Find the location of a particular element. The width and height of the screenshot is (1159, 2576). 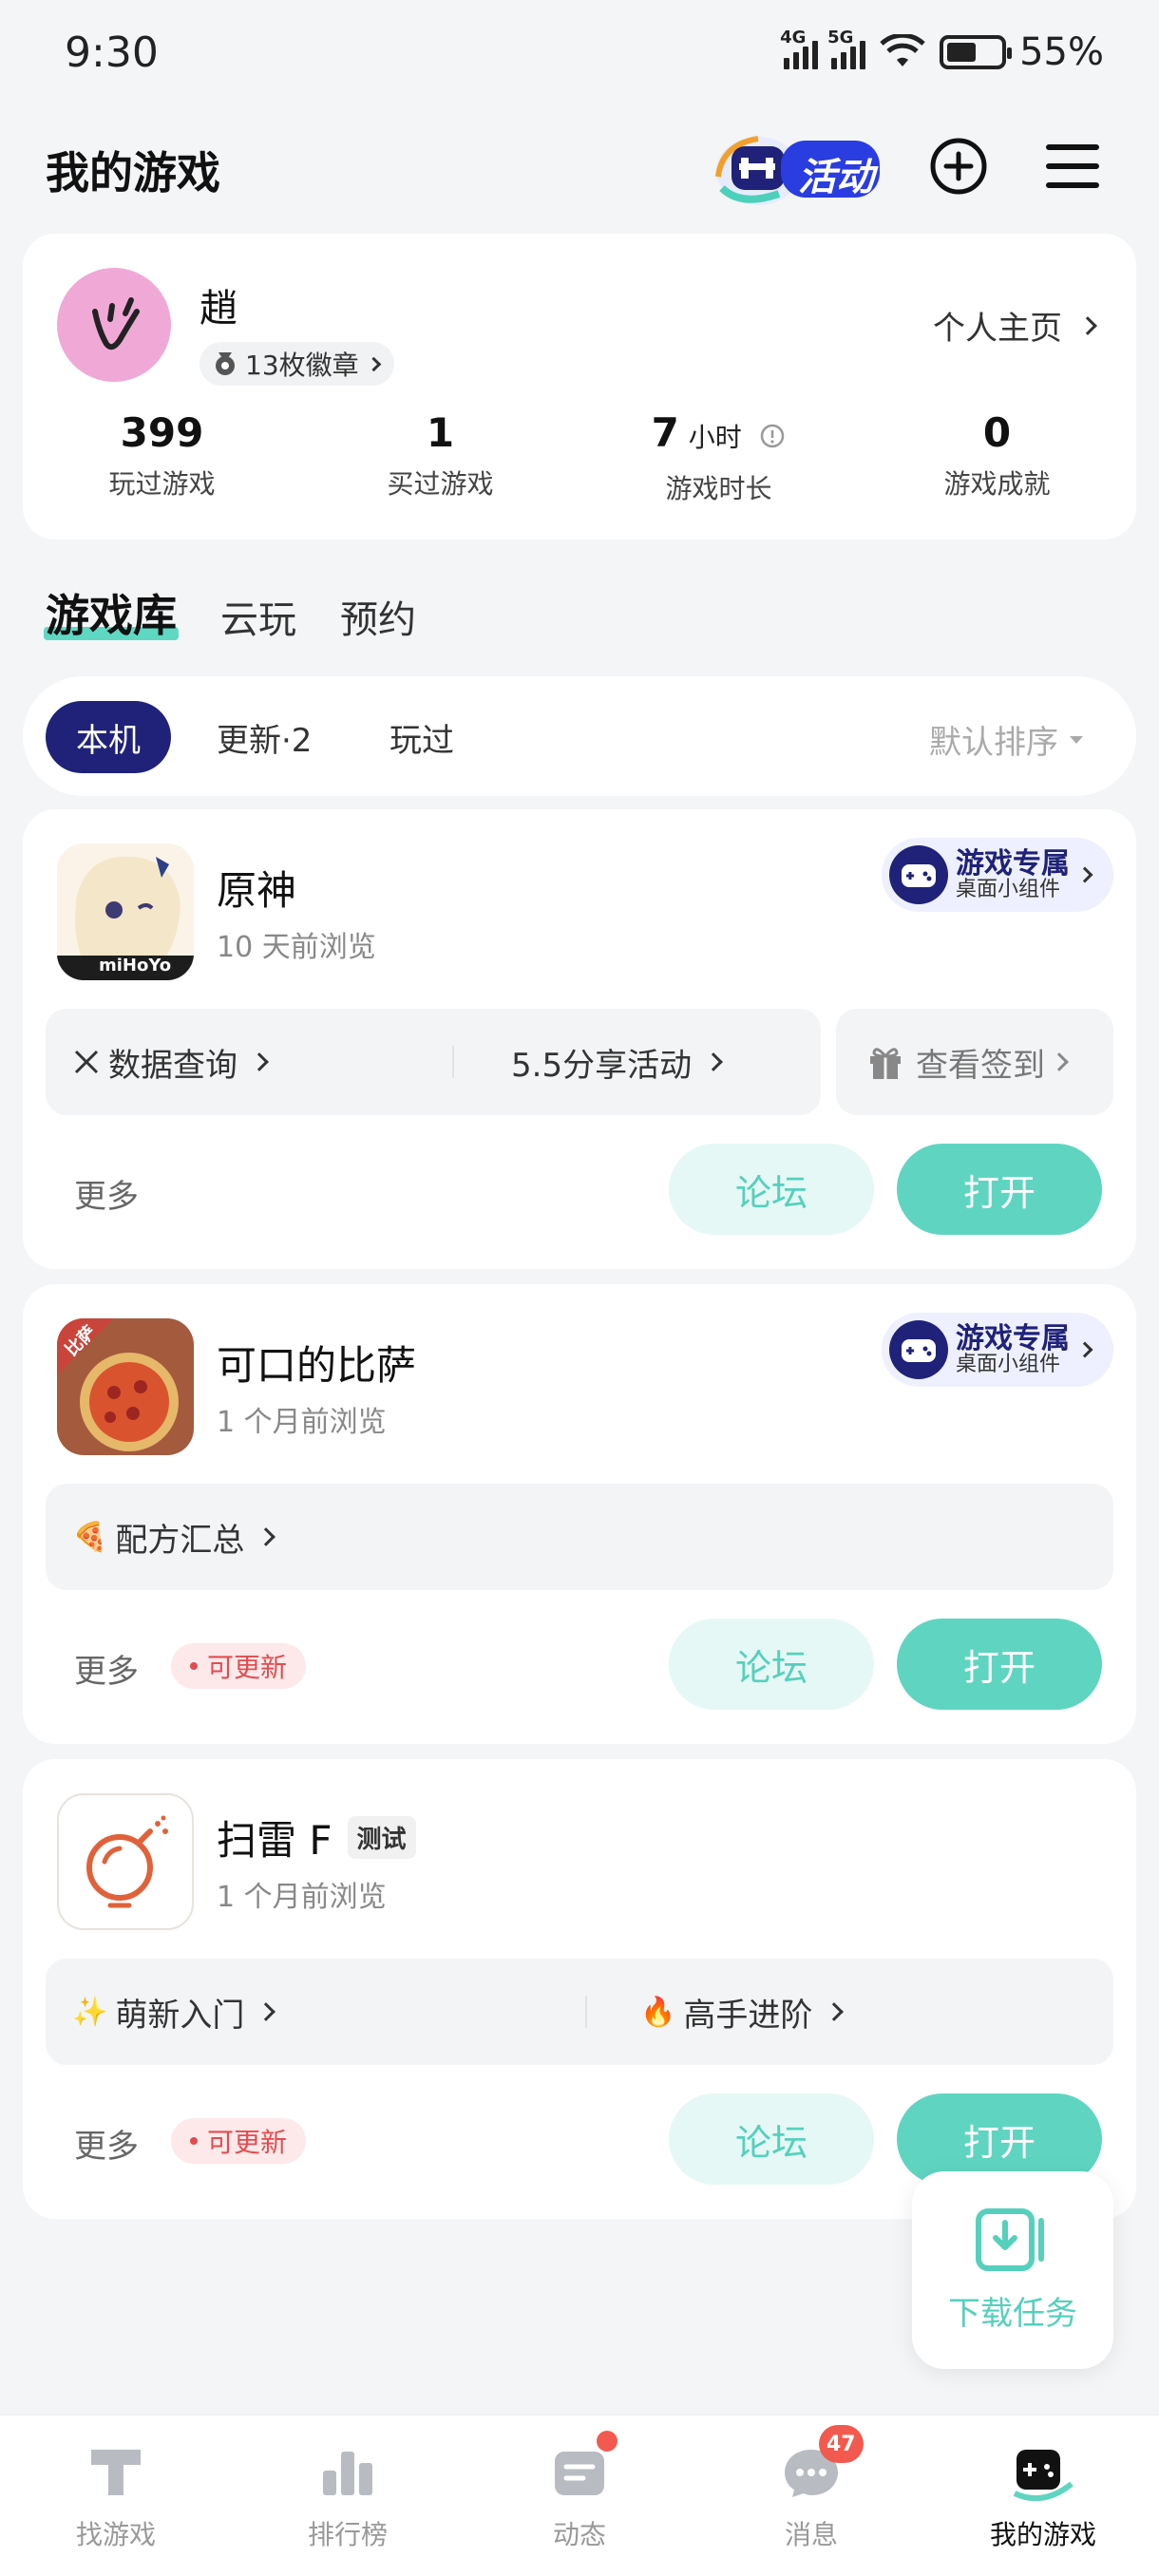

download-label: 下载任务 is located at coordinates (1012, 2313).